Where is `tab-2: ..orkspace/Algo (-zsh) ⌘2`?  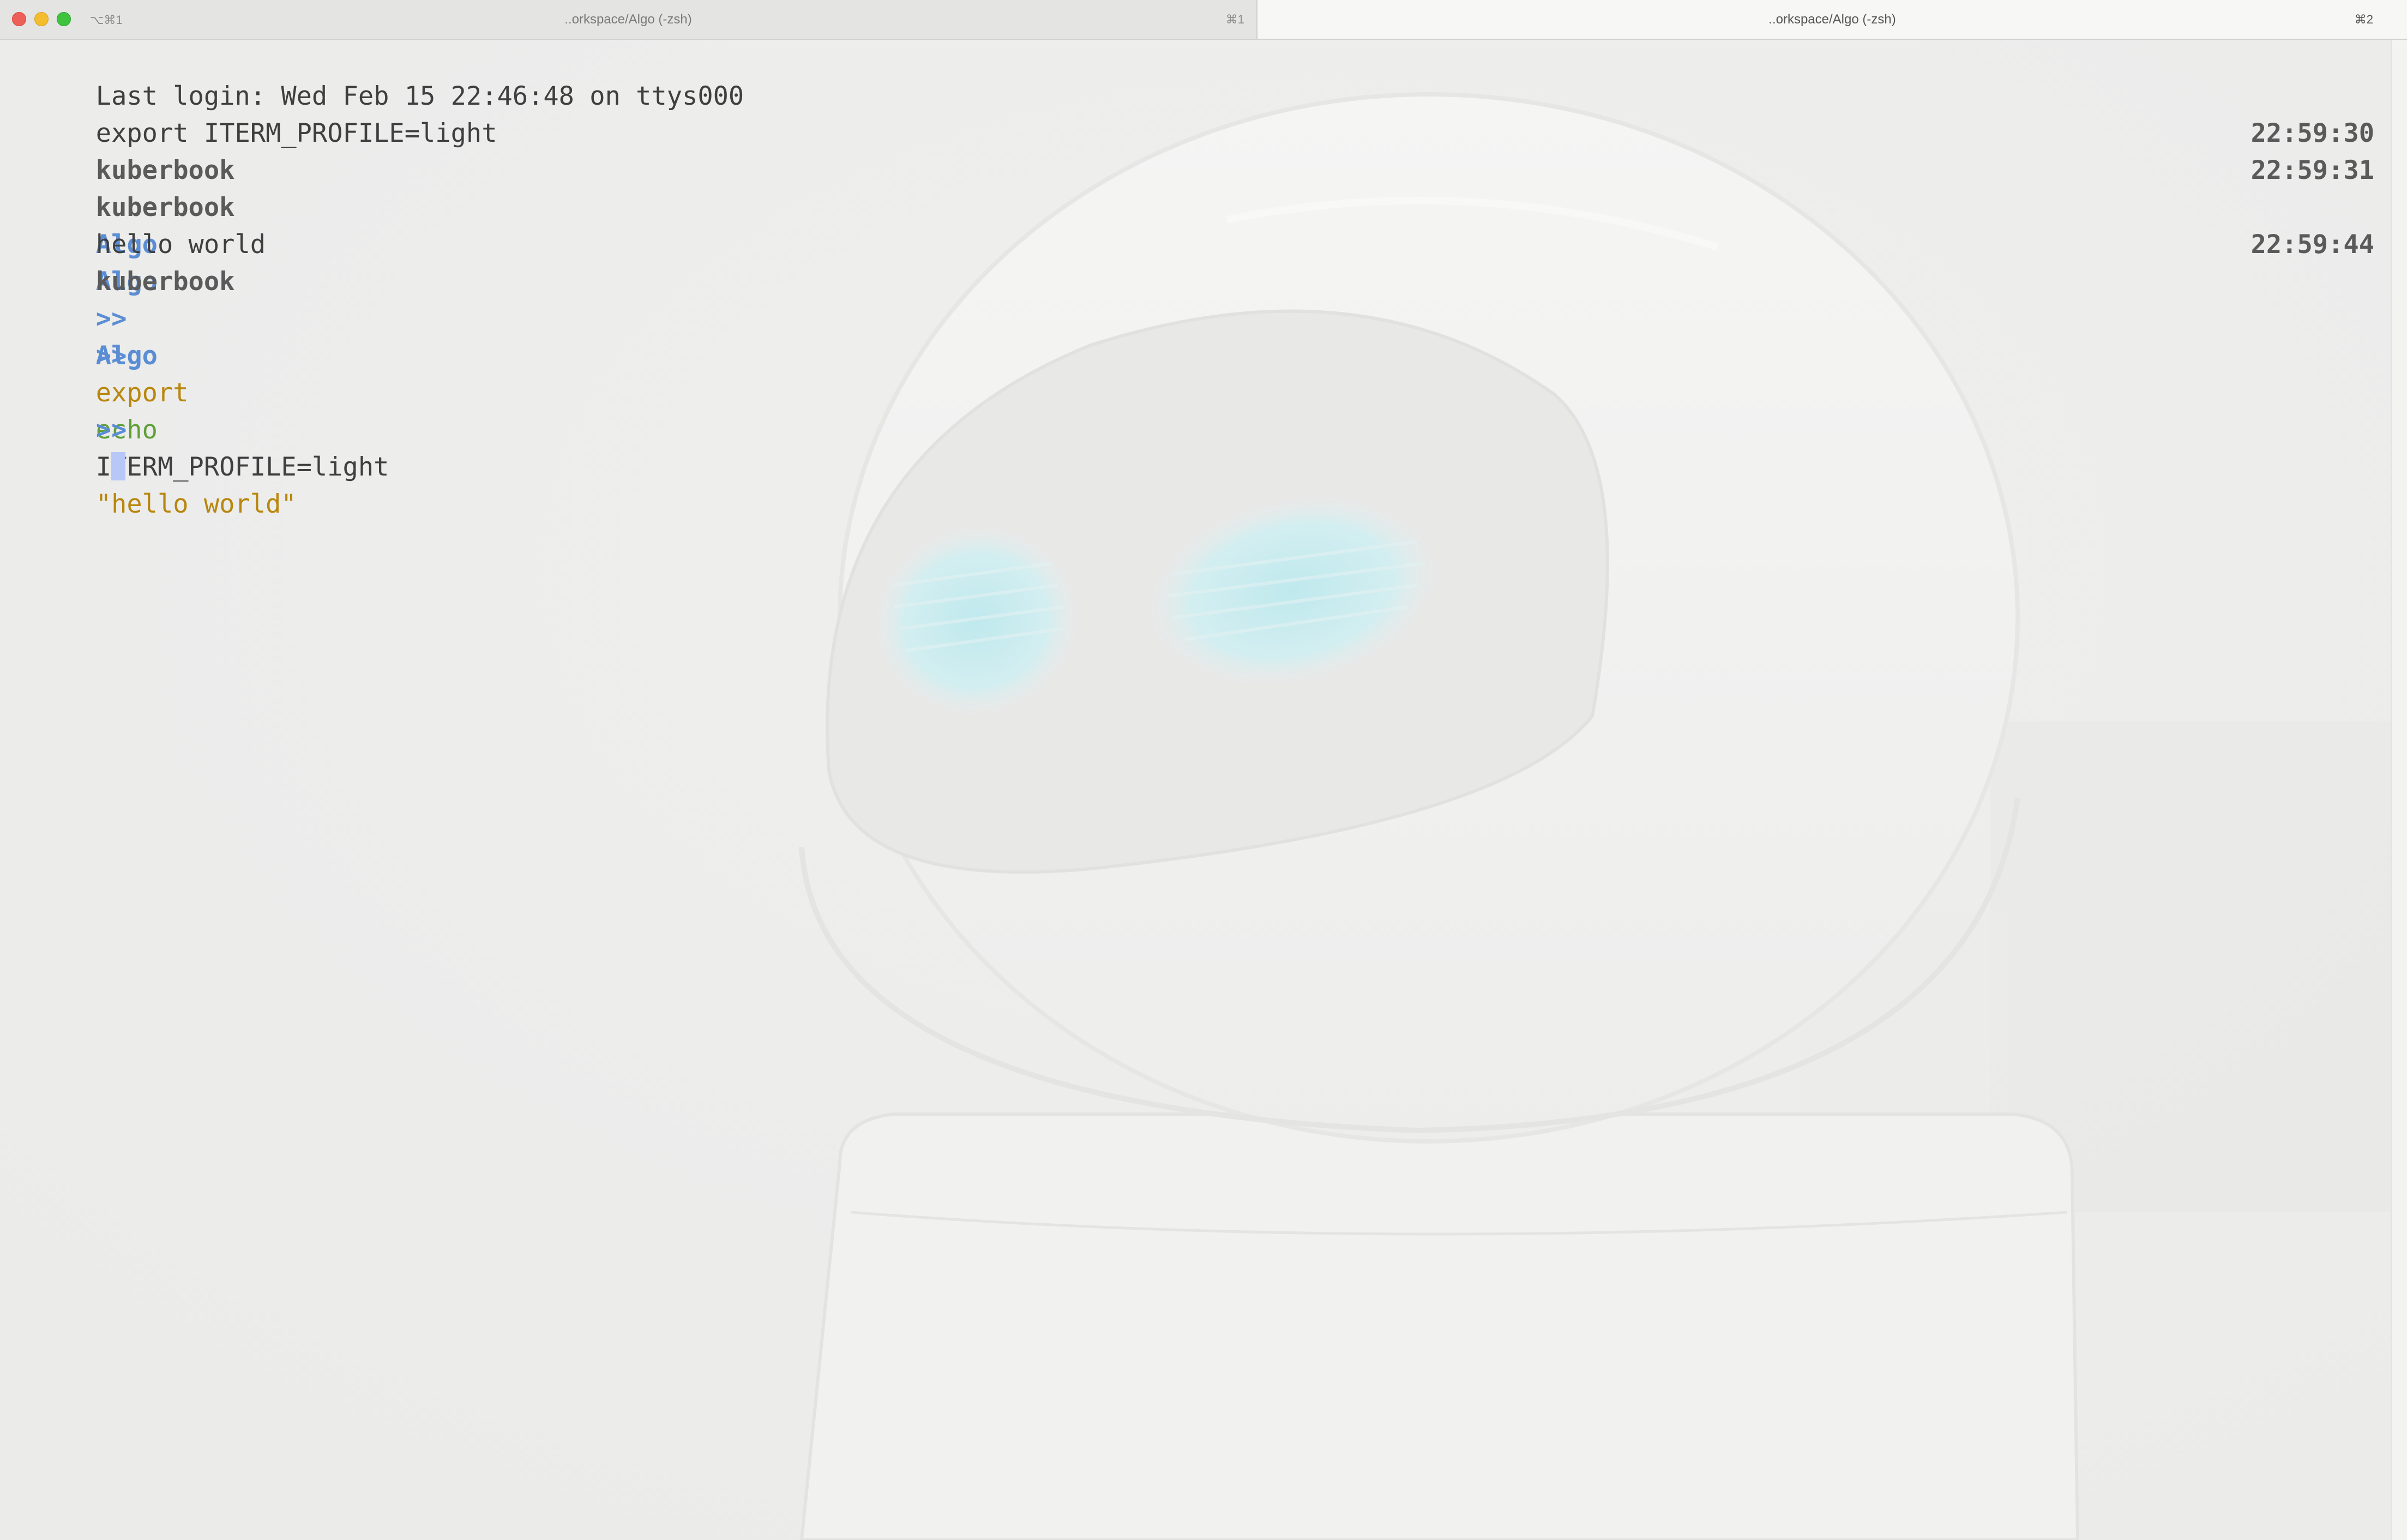 tab-2: ..orkspace/Algo (-zsh) ⌘2 is located at coordinates (1832, 20).